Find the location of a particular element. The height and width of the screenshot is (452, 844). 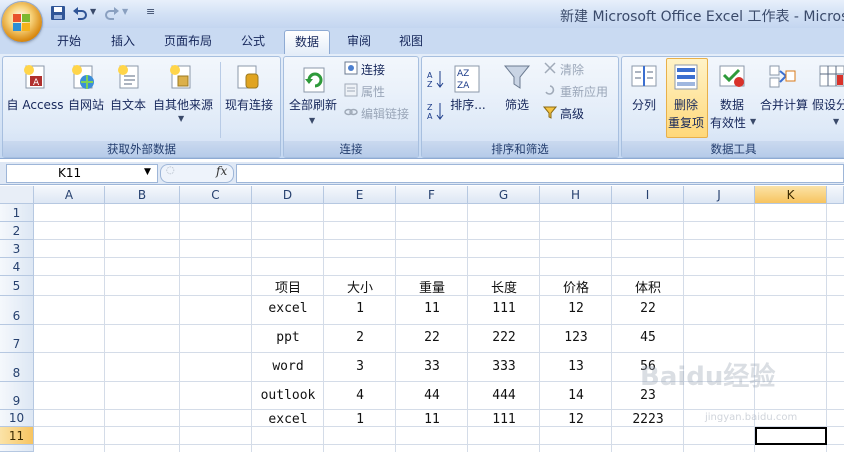

table-cell: outlook is located at coordinates (288, 395).